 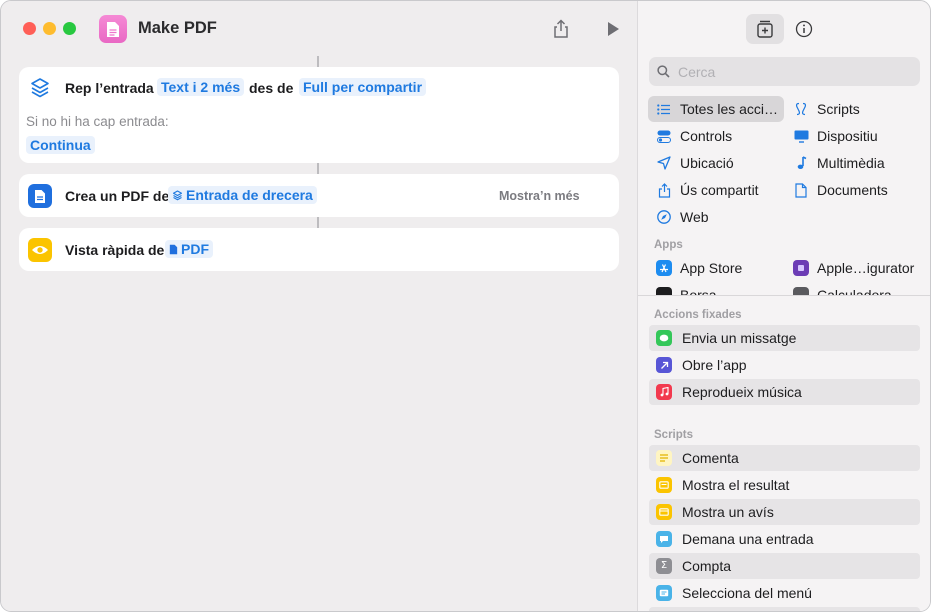 I want to click on category-controls: Controls, so click(x=690, y=136).